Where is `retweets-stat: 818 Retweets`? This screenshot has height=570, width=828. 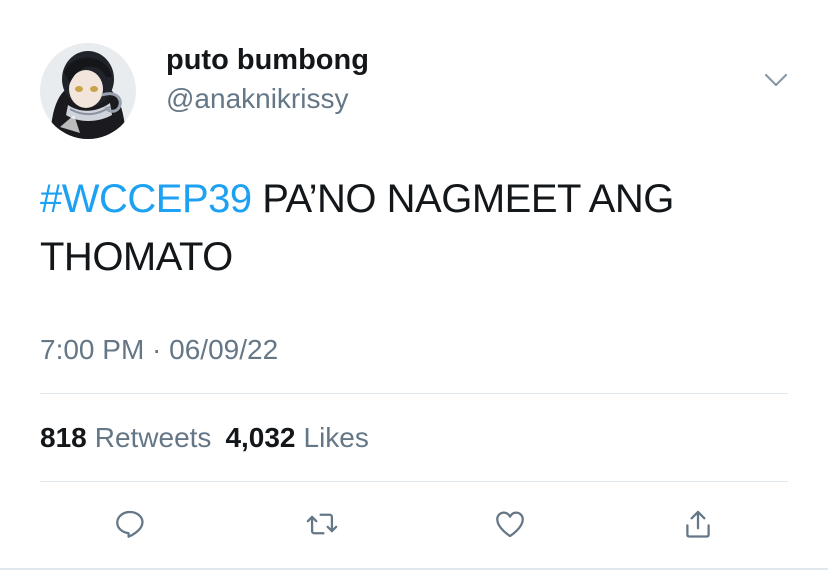
retweets-stat: 818 Retweets is located at coordinates (132, 437).